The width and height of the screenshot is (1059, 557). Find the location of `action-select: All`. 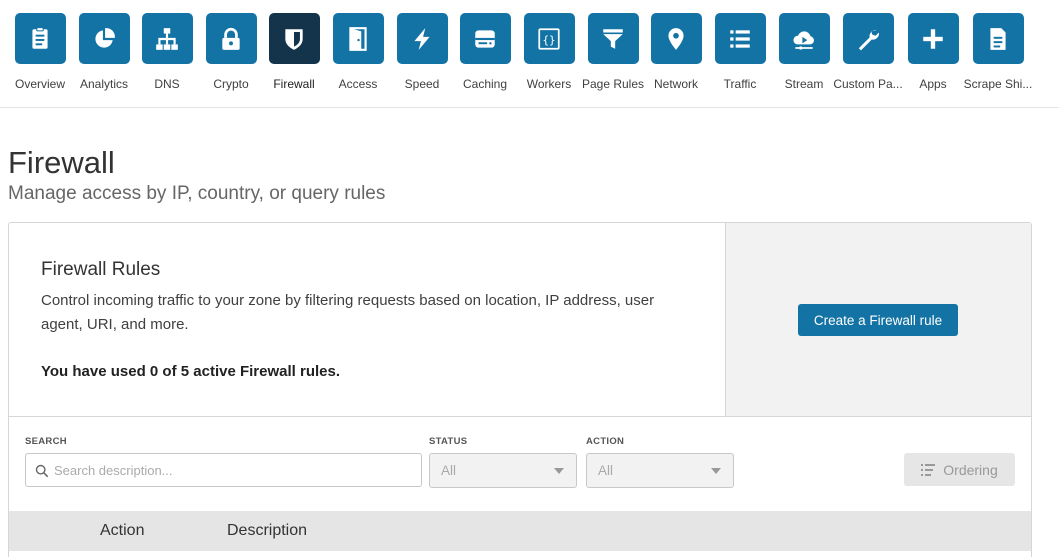

action-select: All is located at coordinates (660, 470).